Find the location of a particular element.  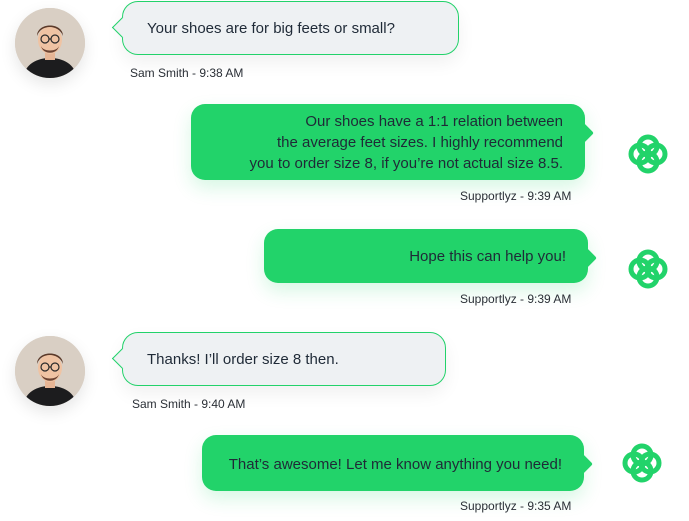

message-meta: Sam Smith - 9:38 AM is located at coordinates (187, 73).